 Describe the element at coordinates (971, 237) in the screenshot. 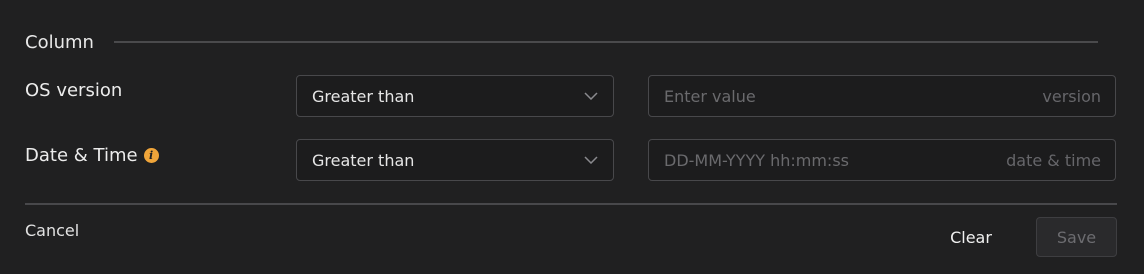

I see `clear-button: Clear` at that location.